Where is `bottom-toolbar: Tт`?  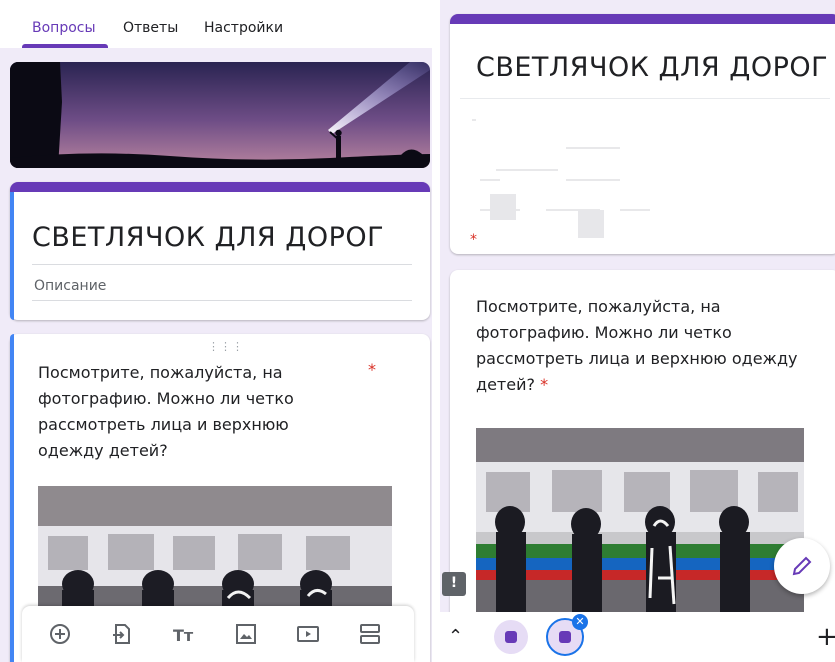 bottom-toolbar: Tт is located at coordinates (218, 634).